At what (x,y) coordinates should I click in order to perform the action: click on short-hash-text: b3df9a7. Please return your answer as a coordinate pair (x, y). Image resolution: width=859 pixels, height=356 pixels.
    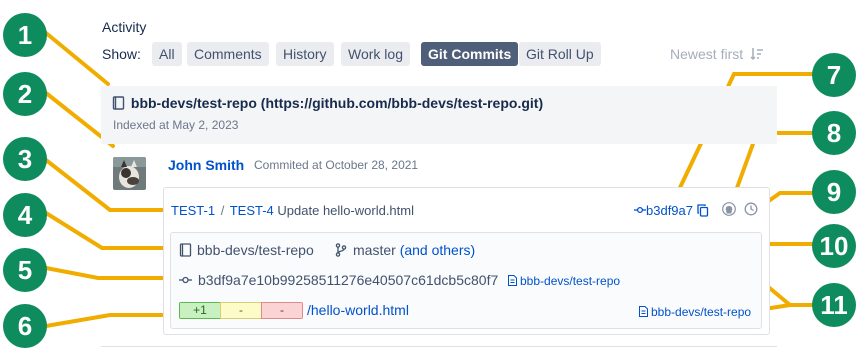
    Looking at the image, I should click on (669, 210).